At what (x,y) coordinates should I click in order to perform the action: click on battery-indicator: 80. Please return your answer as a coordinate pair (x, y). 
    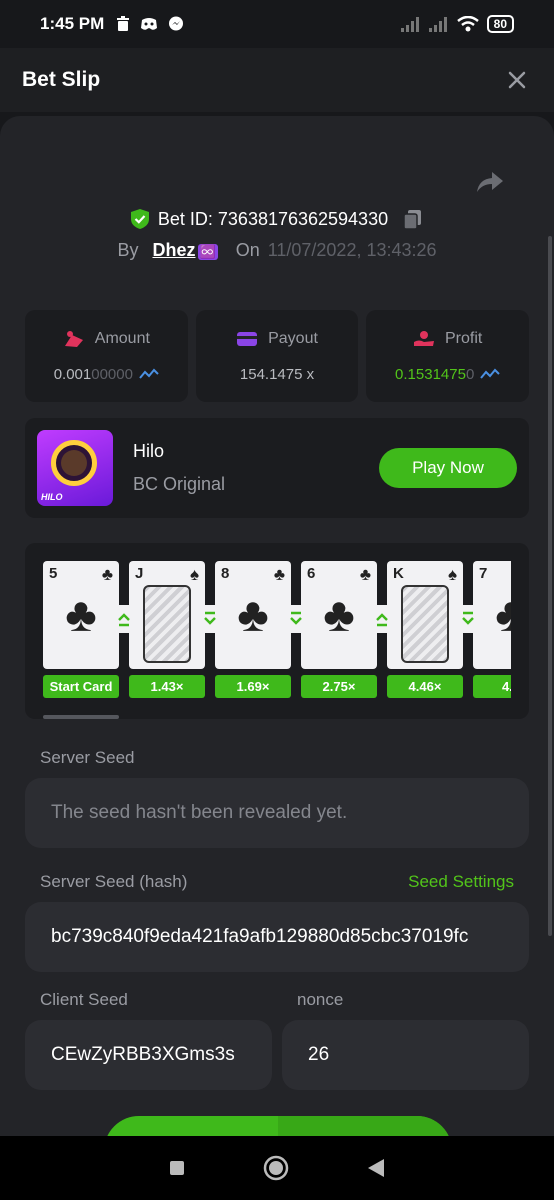
    Looking at the image, I should click on (500, 24).